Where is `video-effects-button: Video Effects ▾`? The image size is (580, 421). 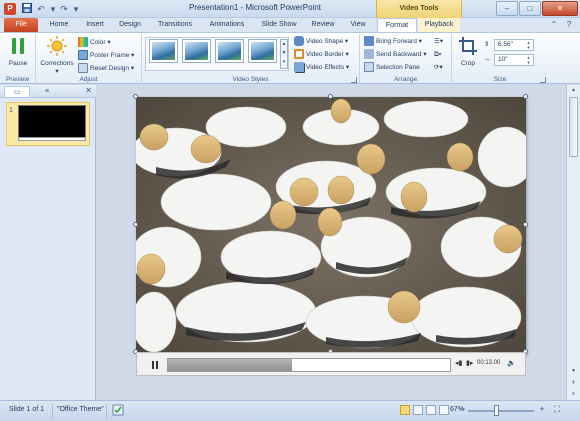
video-effects-button: Video Effects ▾ is located at coordinates (321, 68).